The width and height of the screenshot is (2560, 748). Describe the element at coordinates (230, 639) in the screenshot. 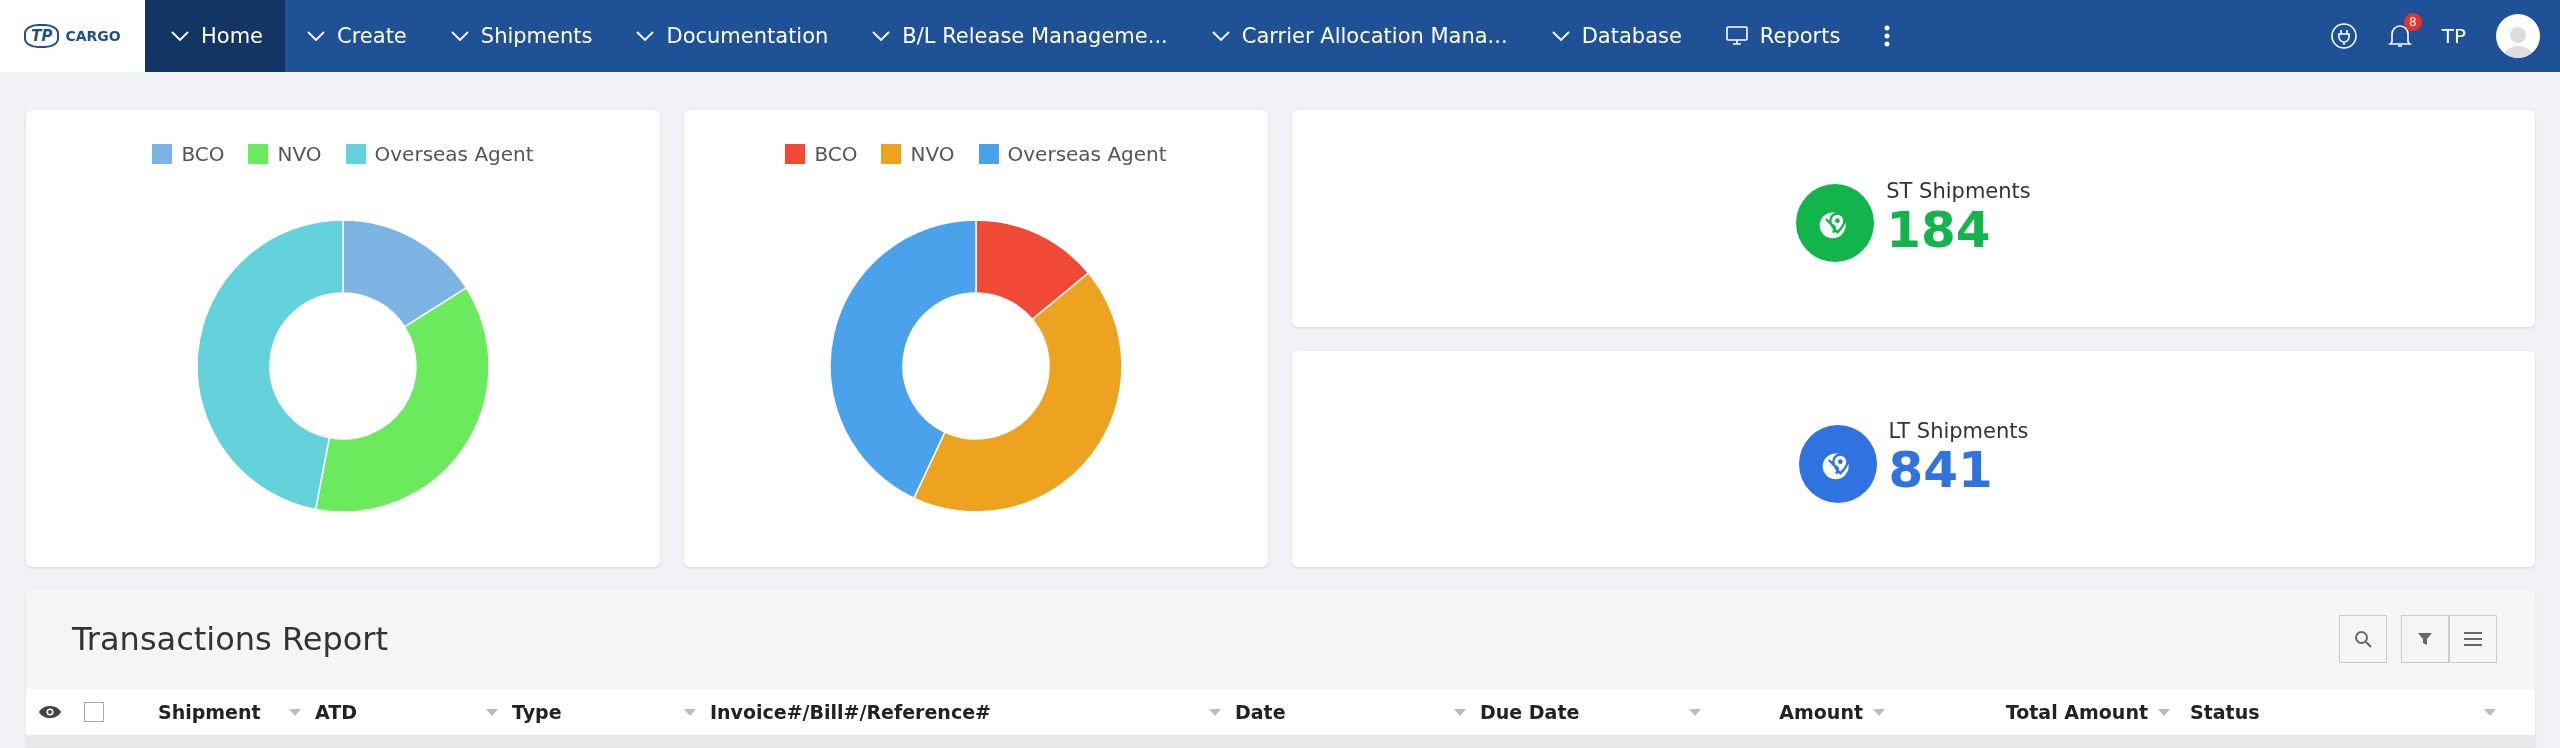

I see `report-title: Transactions Report` at that location.